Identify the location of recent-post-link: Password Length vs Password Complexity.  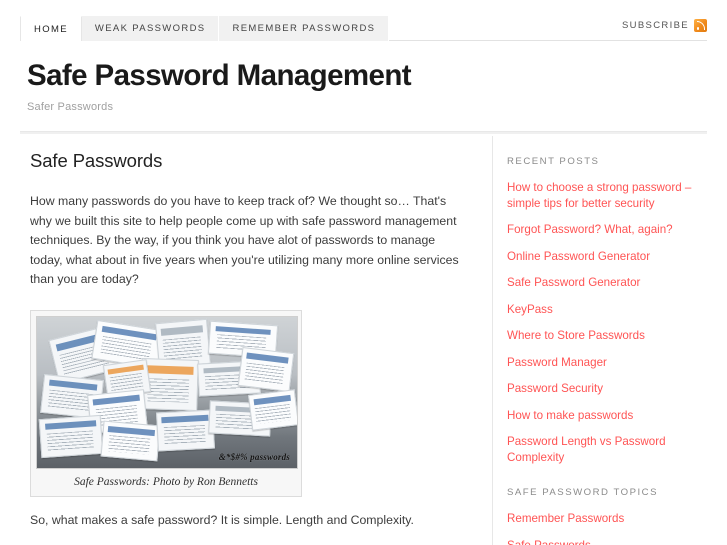
(607, 449).